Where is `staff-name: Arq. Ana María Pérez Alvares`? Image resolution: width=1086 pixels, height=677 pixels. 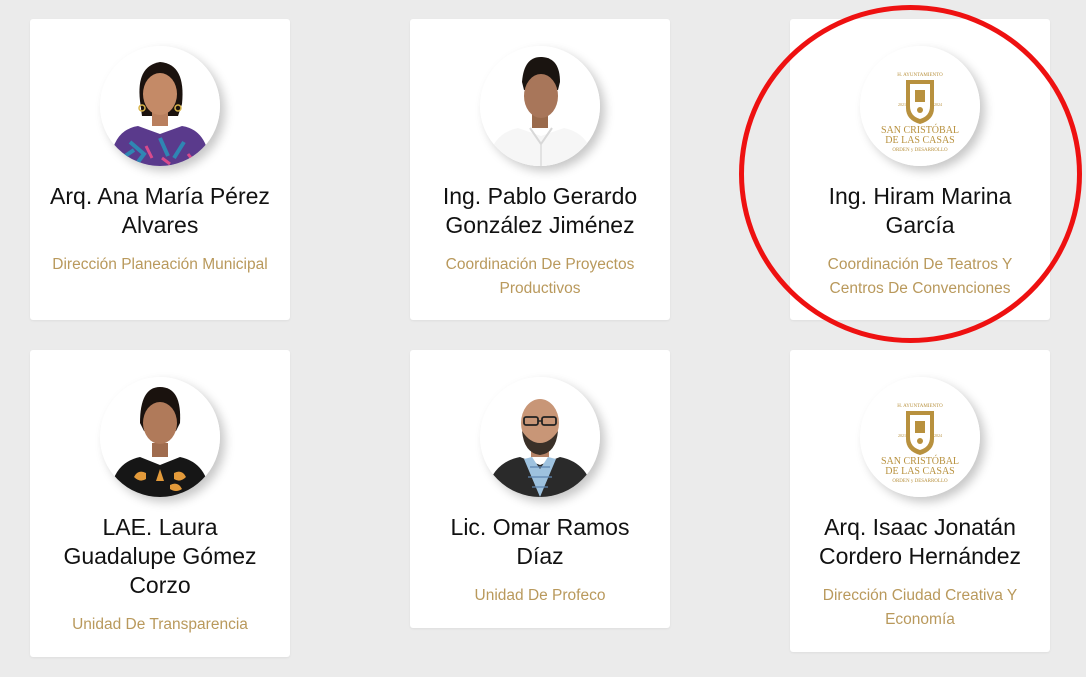
staff-name: Arq. Ana María Pérez Alvares is located at coordinates (160, 210).